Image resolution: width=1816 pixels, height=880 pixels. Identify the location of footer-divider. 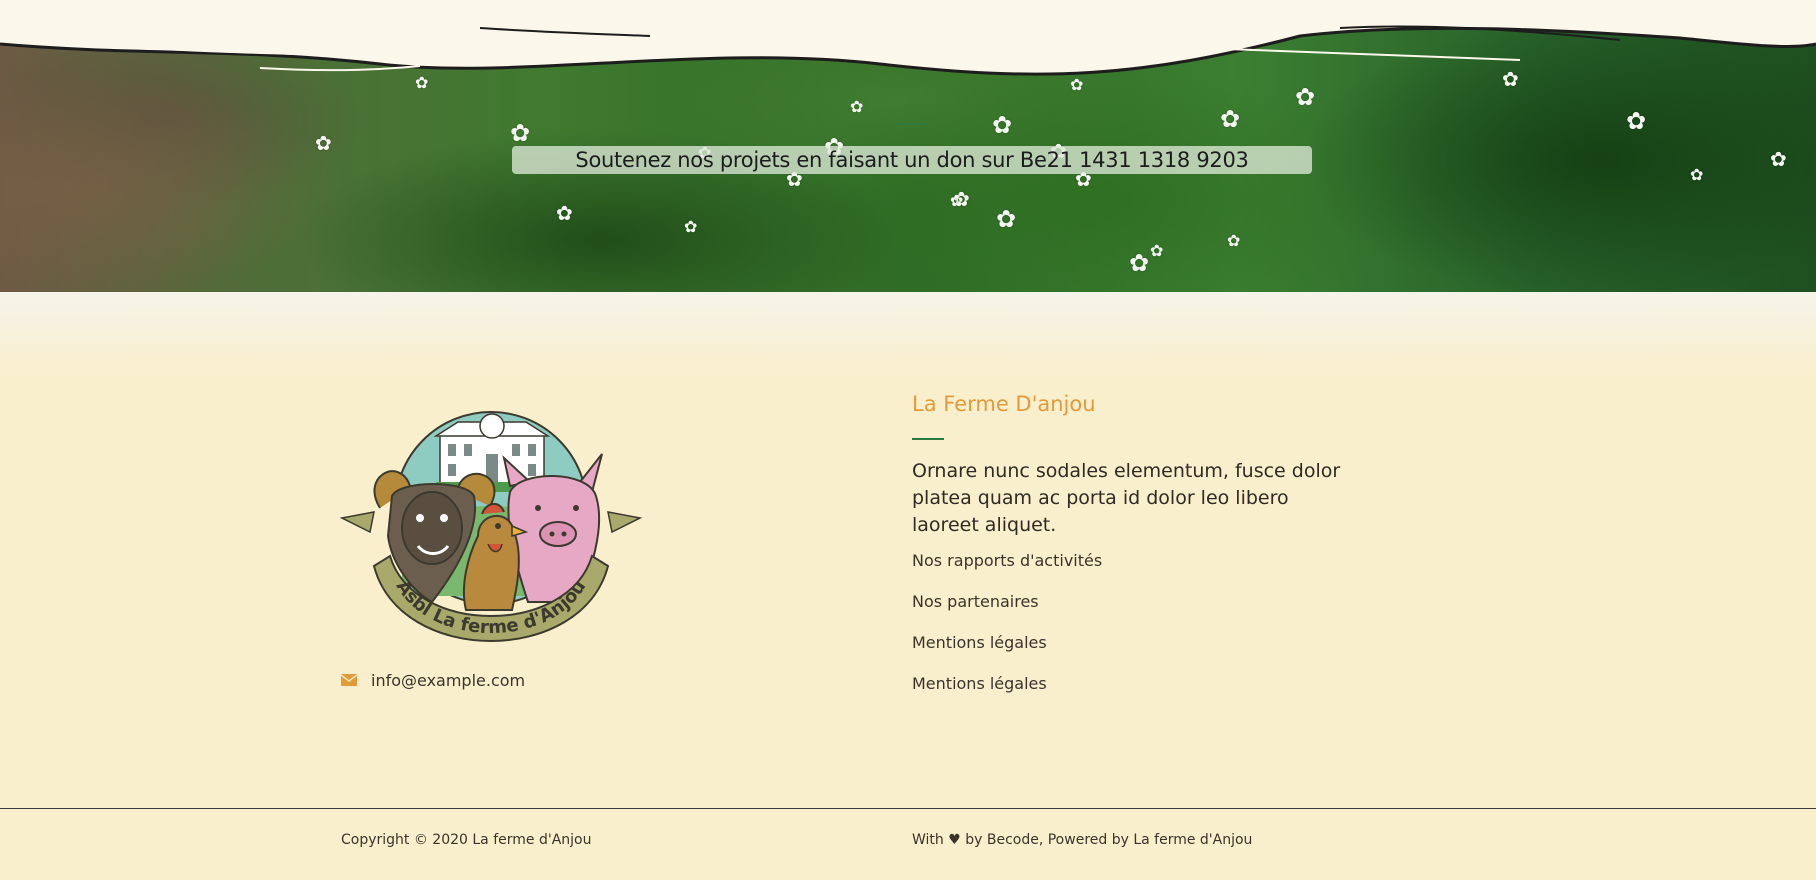
(908, 808).